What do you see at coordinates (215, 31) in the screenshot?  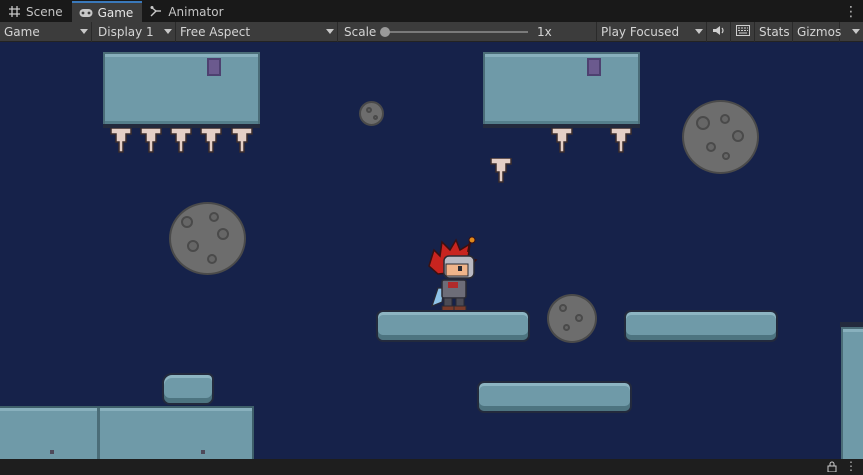 I see `aspect-dropdown-label: Free Aspect` at bounding box center [215, 31].